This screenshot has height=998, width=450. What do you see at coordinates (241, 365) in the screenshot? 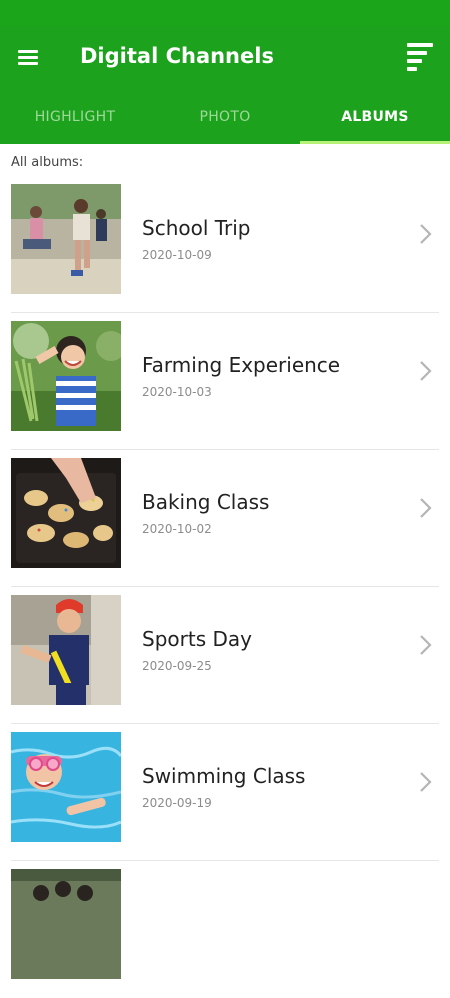
I see `album-title: Farming Experience` at bounding box center [241, 365].